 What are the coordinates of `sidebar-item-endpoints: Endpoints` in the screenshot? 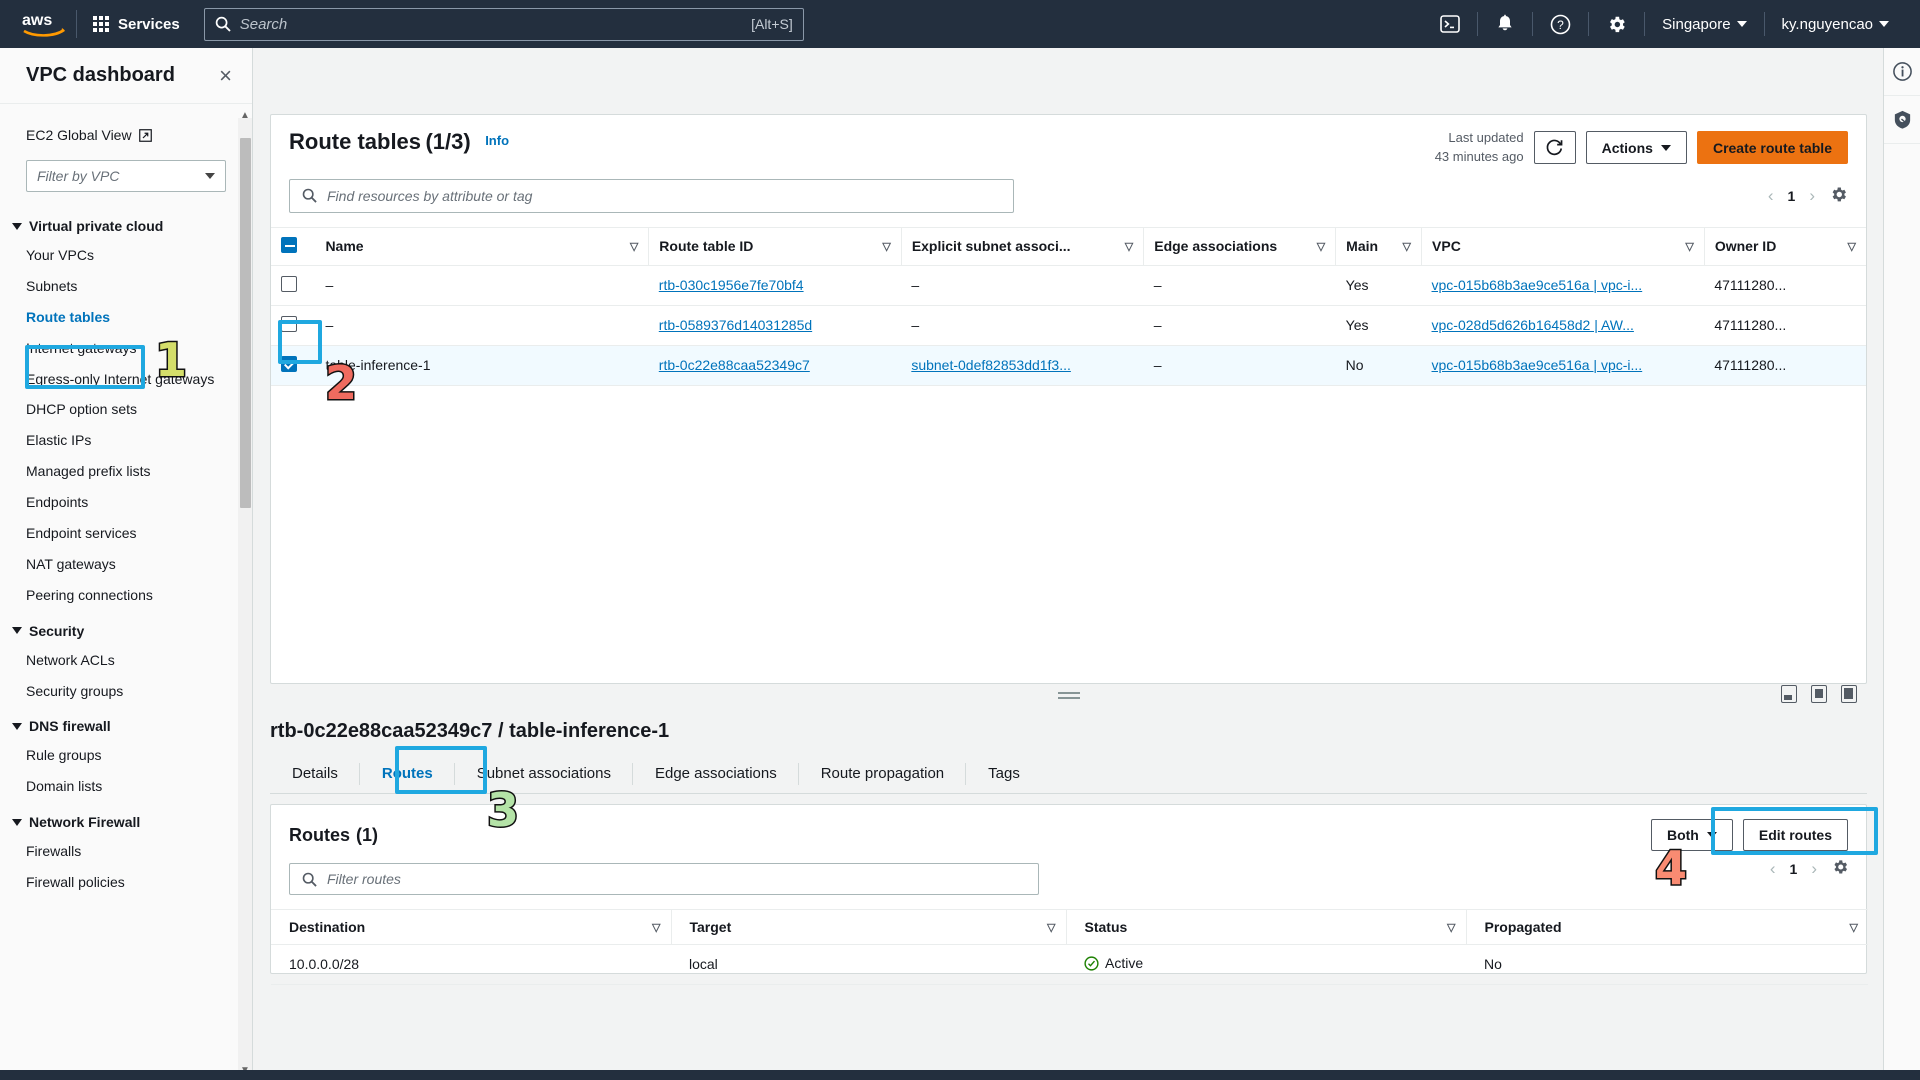 It's located at (126, 502).